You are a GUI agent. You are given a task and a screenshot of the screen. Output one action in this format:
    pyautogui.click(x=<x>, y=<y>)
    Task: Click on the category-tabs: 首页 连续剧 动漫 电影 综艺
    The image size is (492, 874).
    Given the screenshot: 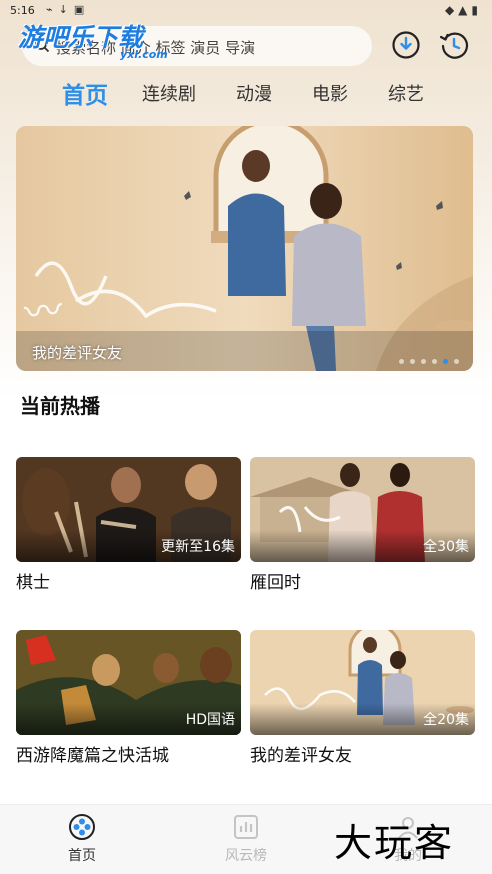 What is the action you would take?
    pyautogui.click(x=246, y=94)
    